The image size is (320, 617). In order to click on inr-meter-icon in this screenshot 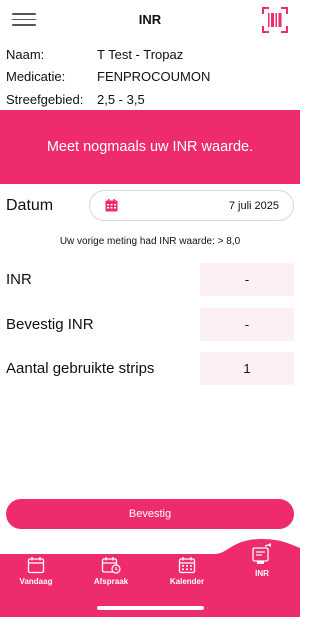, I will do `click(261, 553)`.